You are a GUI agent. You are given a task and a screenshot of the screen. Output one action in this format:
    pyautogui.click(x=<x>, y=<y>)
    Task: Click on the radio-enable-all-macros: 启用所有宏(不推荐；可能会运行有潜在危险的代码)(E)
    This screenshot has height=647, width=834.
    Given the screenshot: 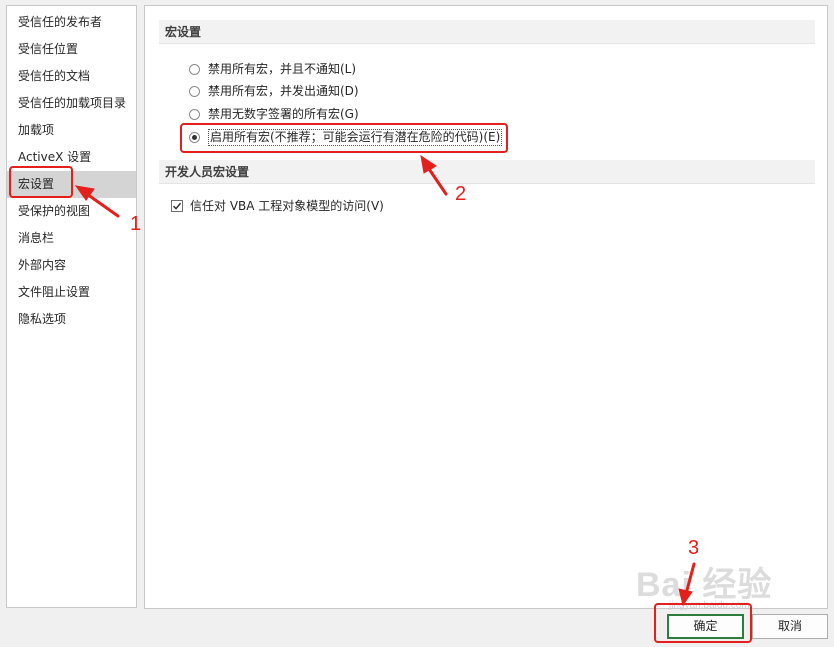 What is the action you would take?
    pyautogui.click(x=346, y=137)
    